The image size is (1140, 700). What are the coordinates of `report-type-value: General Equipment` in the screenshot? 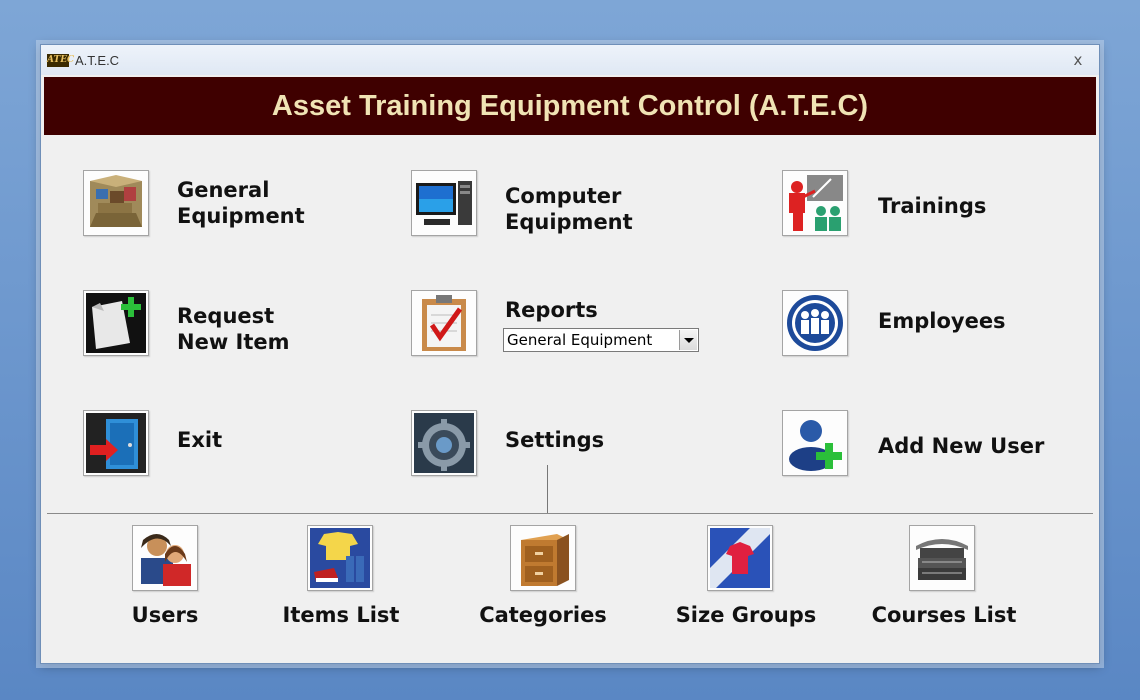 It's located at (580, 340).